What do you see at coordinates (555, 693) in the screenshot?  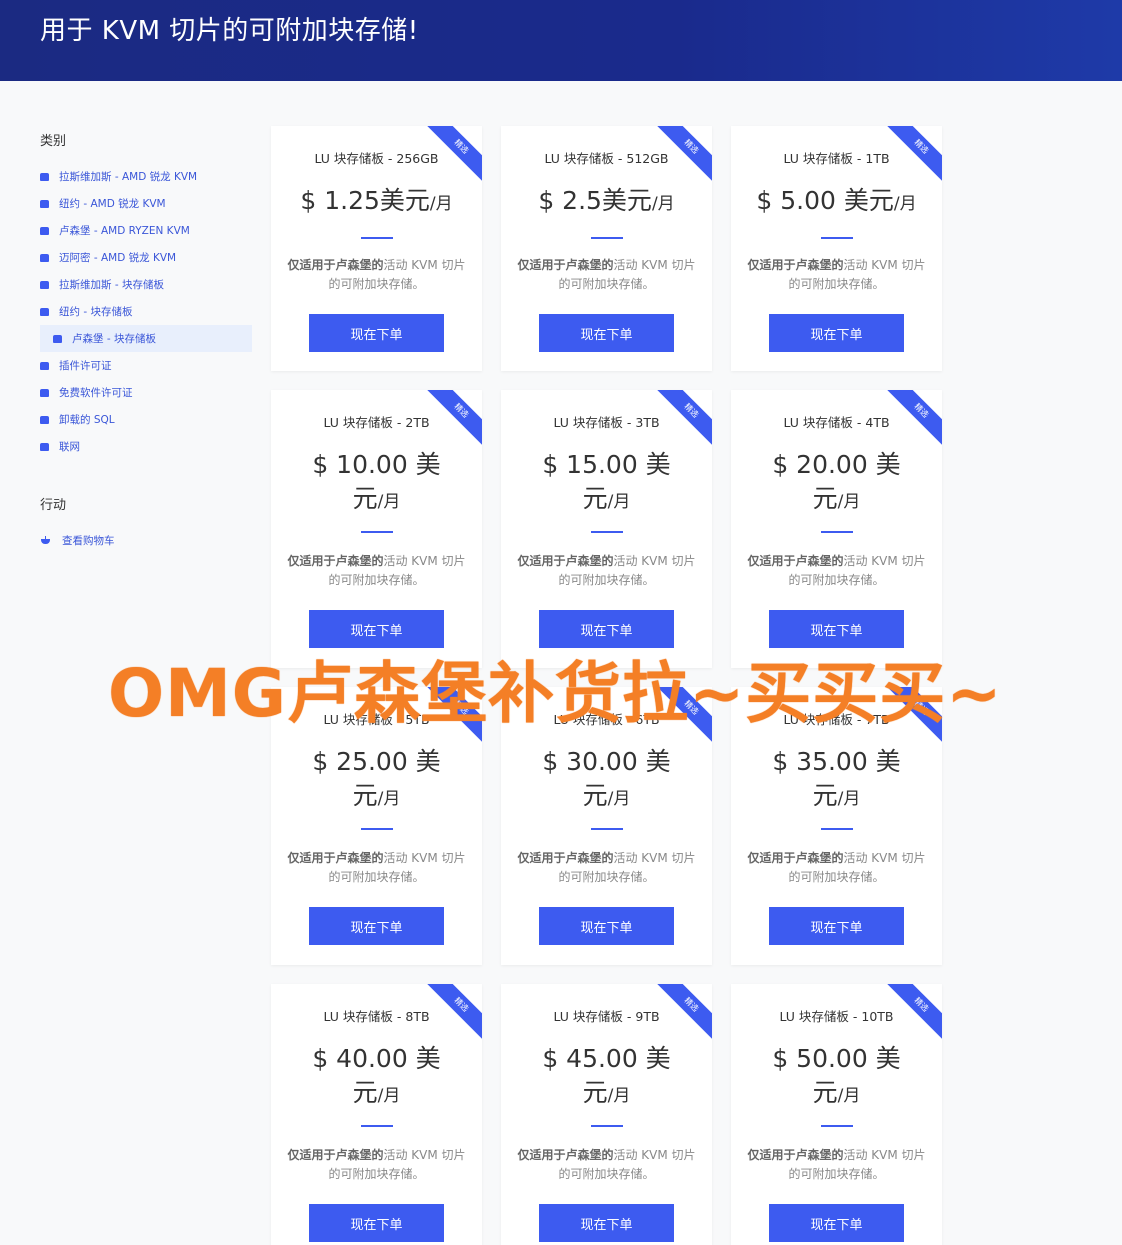 I see `promo-overlay-text: OMG卢森堡补货拉~买买买~` at bounding box center [555, 693].